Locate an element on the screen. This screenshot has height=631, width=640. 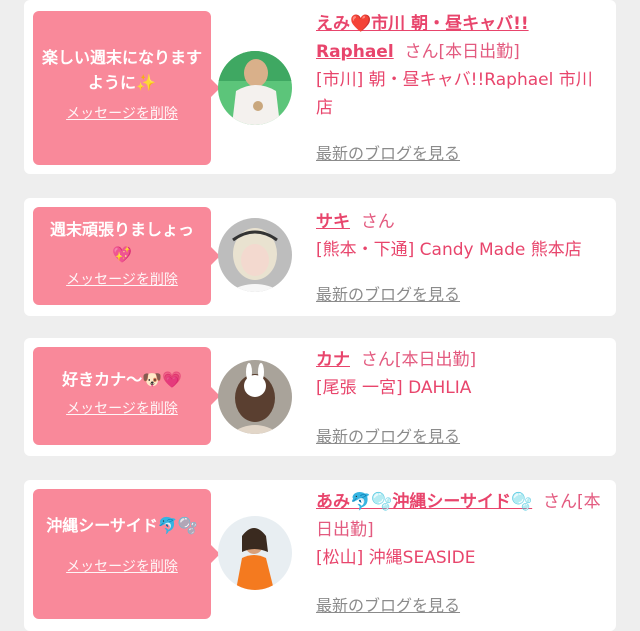
message-bubble: 沖縄シーサイド🐬🫧 メッセージを削除 is located at coordinates (126, 554).